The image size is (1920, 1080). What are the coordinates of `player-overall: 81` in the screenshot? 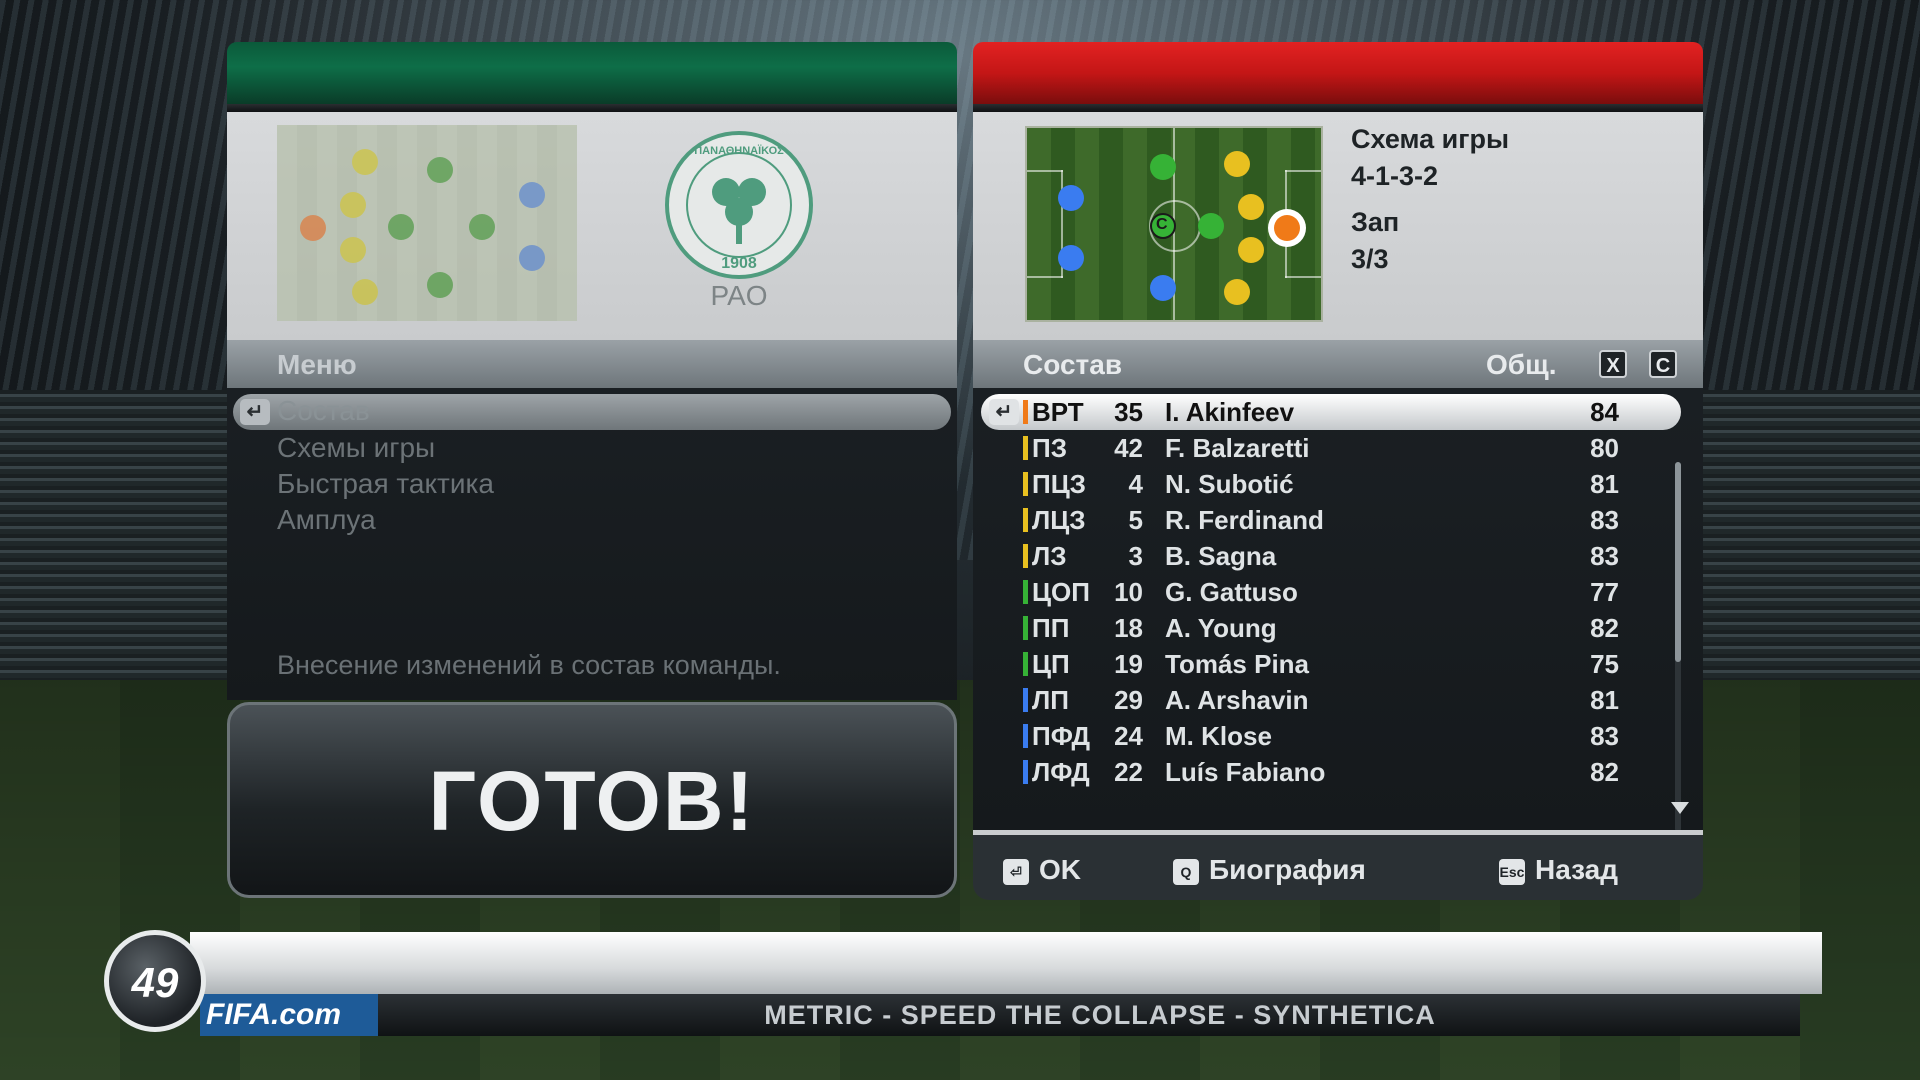 It's located at (1604, 484).